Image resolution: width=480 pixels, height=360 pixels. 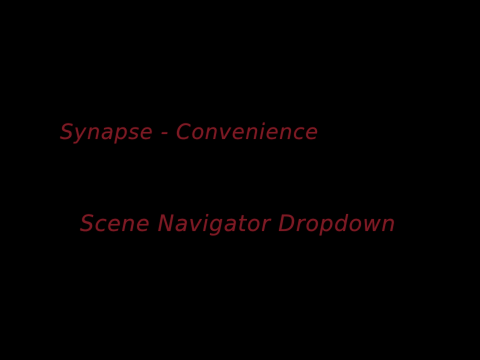 I want to click on title-text: Synapse - Convenience, so click(x=189, y=132).